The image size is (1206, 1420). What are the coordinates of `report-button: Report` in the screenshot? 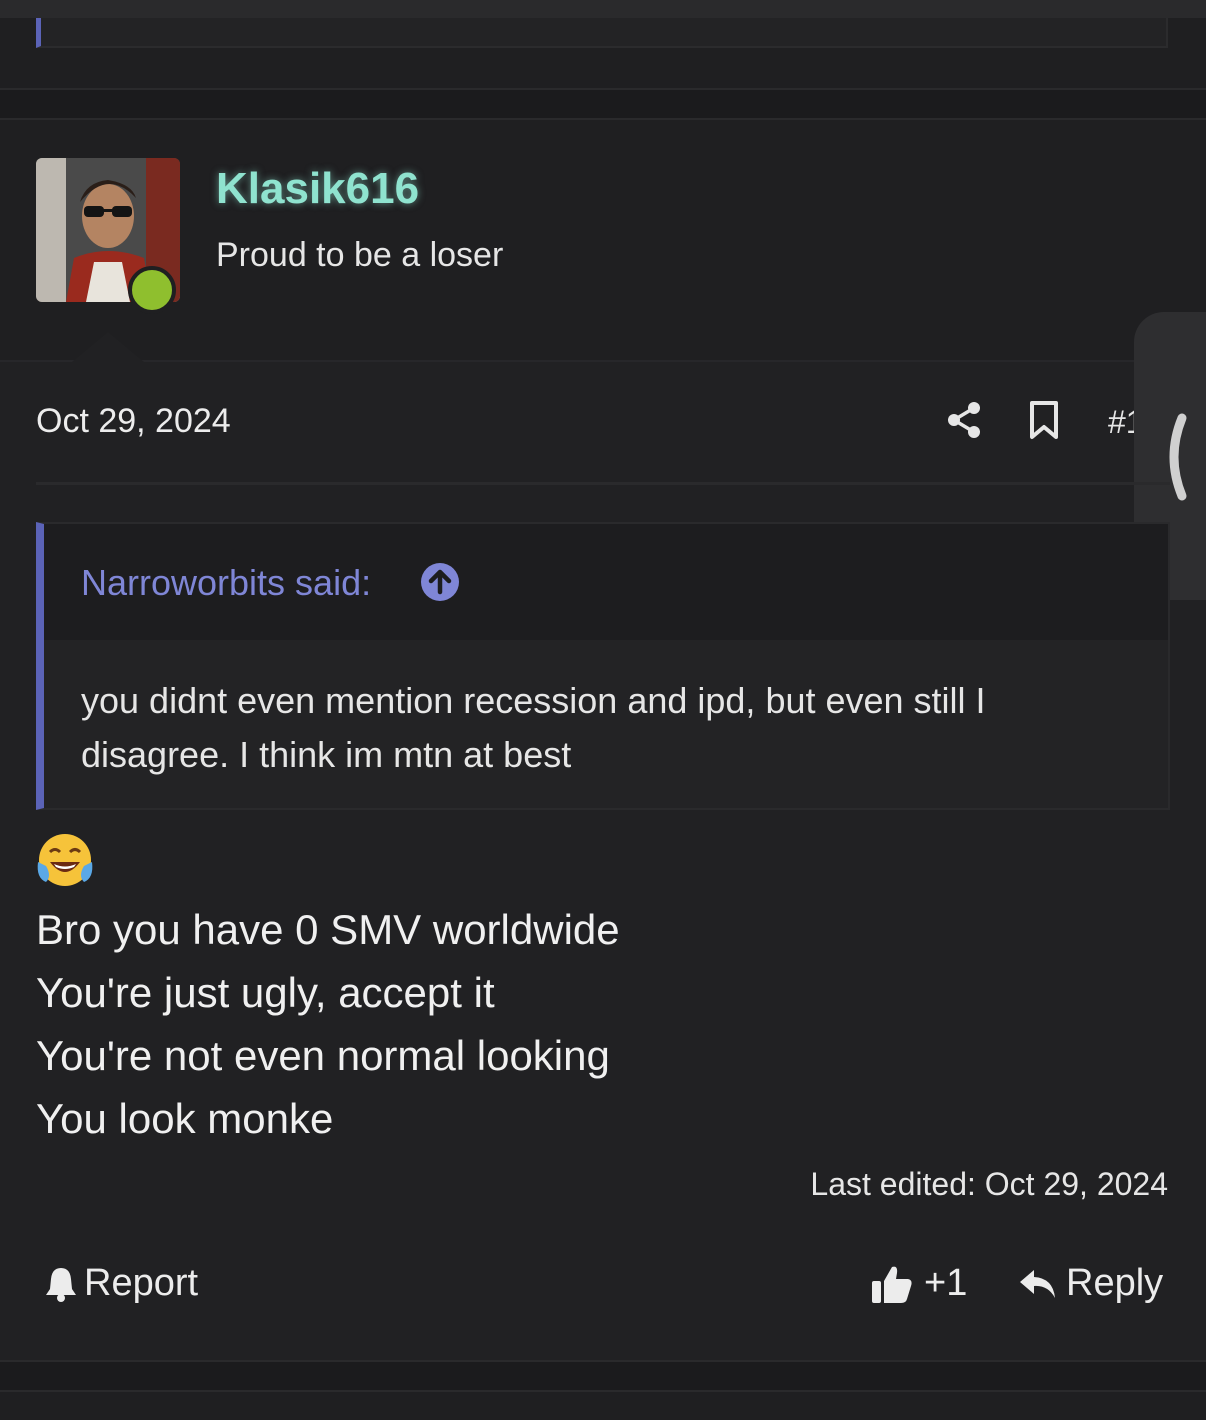 It's located at (121, 1283).